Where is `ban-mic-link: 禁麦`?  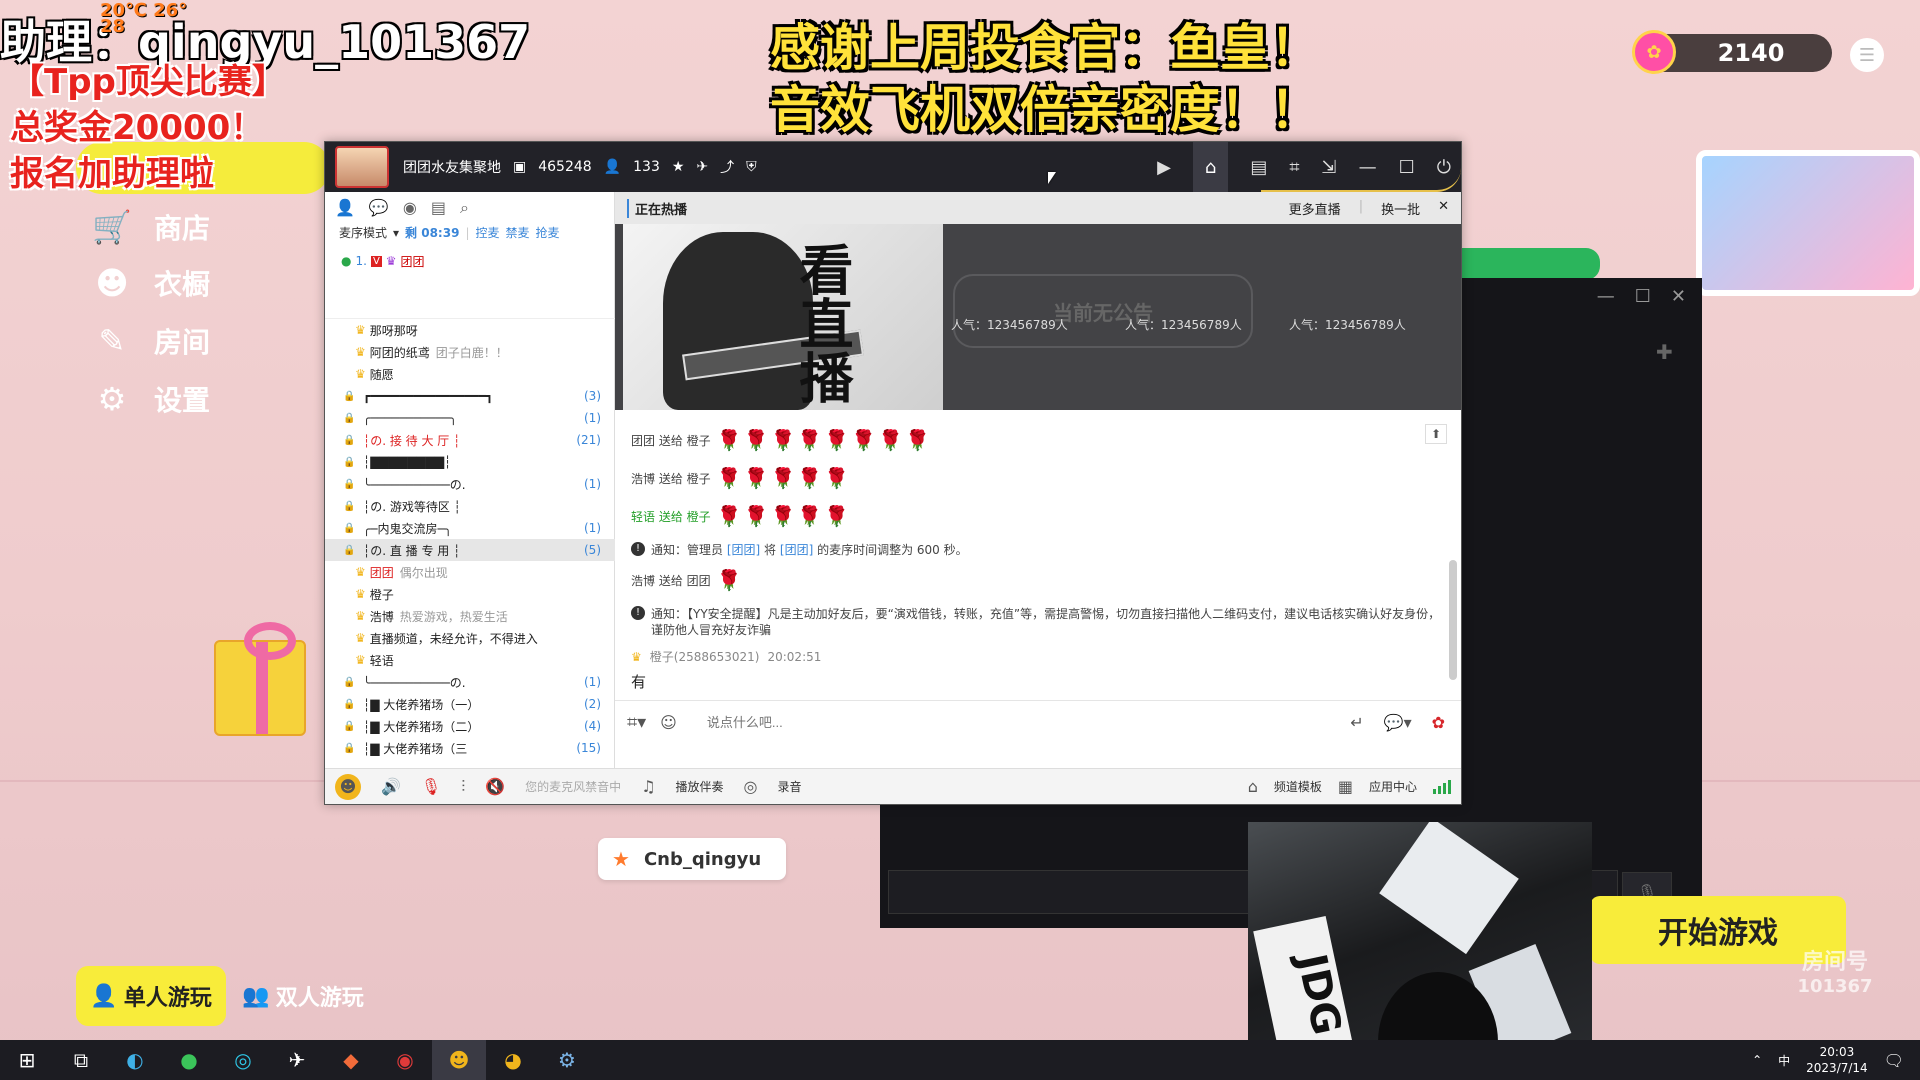 ban-mic-link: 禁麦 is located at coordinates (518, 232).